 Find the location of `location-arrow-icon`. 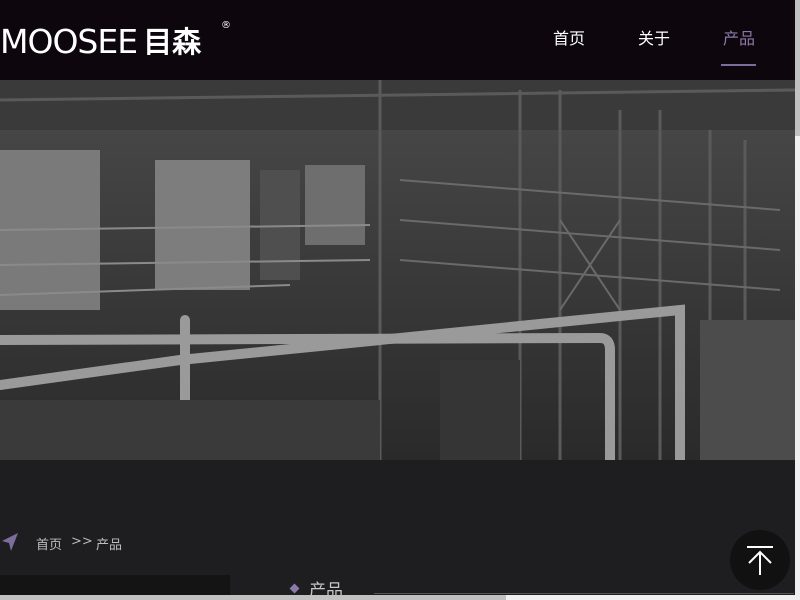

location-arrow-icon is located at coordinates (10, 542).